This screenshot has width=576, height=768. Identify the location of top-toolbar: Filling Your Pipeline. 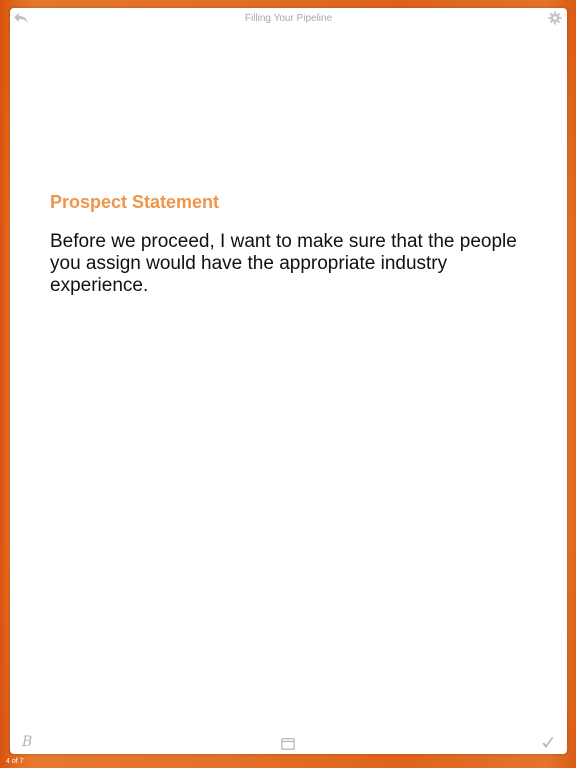
(288, 19).